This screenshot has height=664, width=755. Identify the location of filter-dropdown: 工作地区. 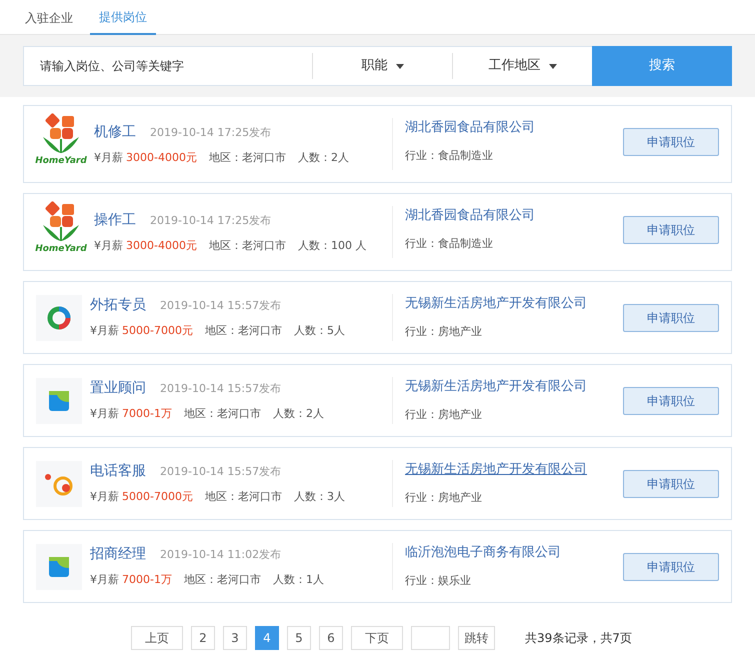
(522, 66).